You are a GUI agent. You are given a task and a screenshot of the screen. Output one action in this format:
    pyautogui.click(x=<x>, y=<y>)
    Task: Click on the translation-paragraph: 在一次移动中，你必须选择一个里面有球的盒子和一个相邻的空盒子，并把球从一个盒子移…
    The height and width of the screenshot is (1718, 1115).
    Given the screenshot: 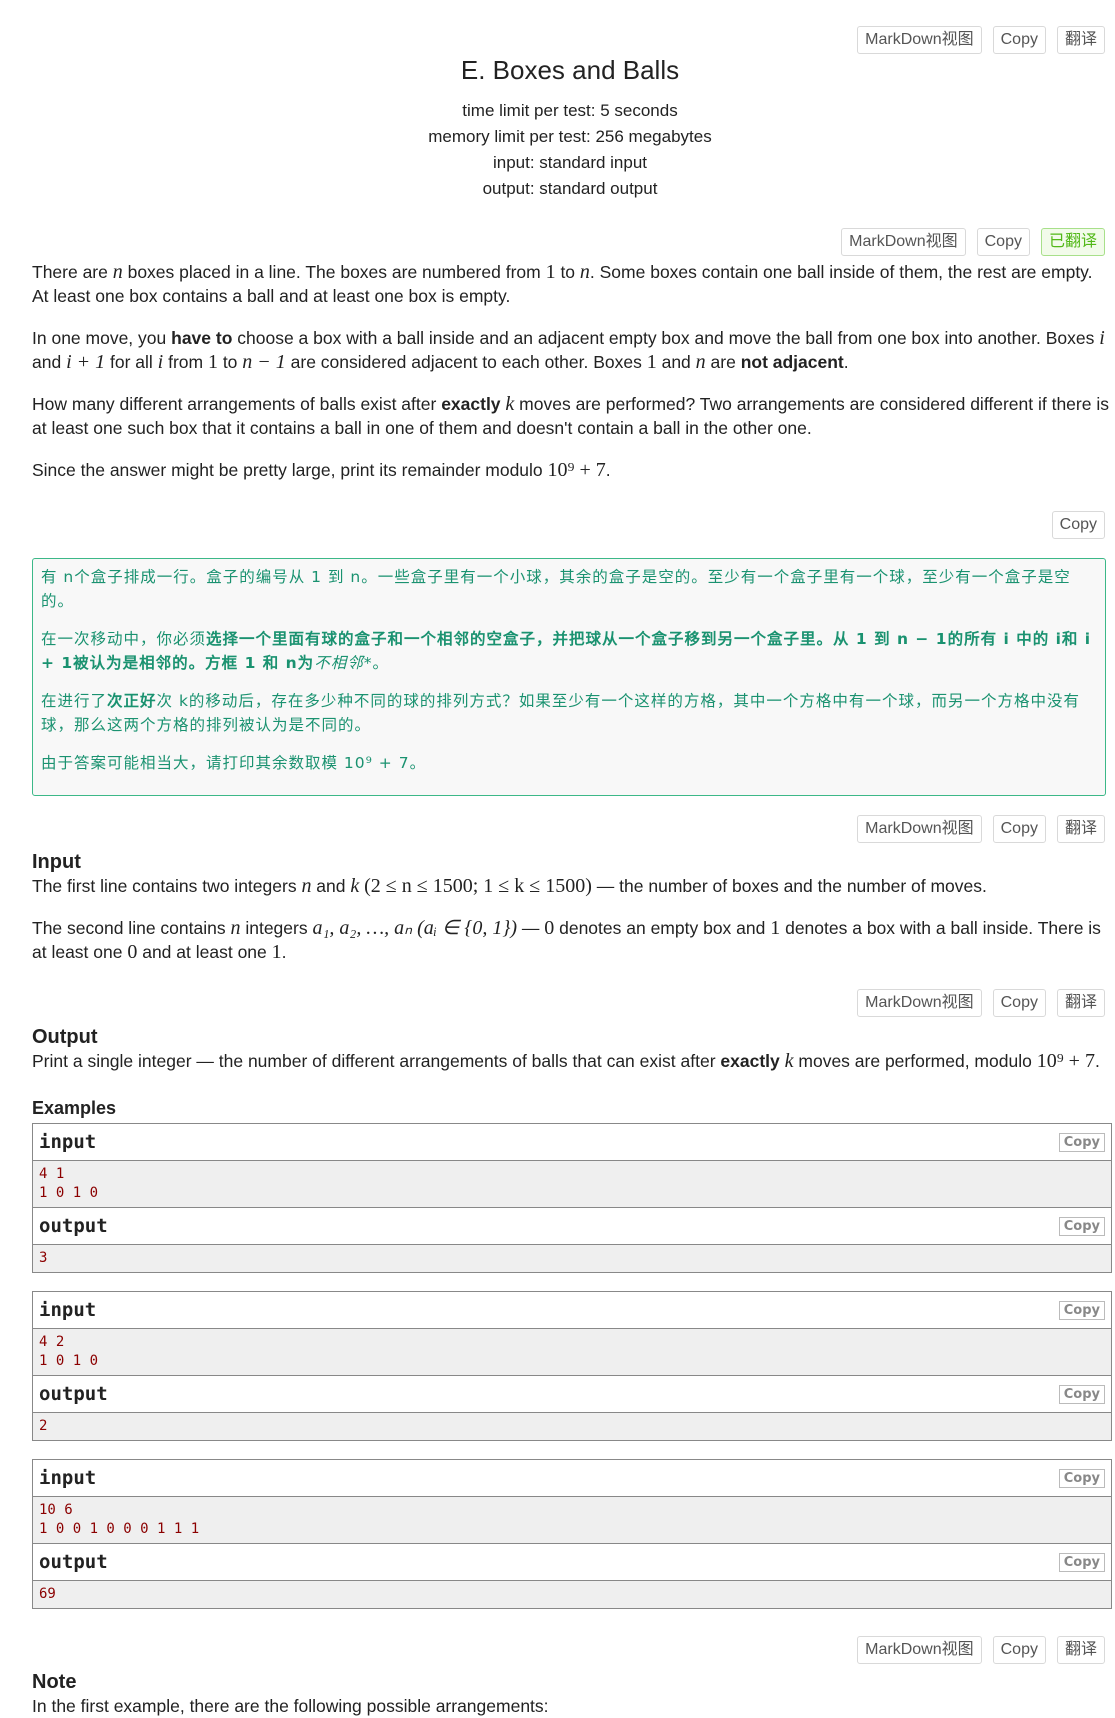 What is the action you would take?
    pyautogui.click(x=566, y=651)
    